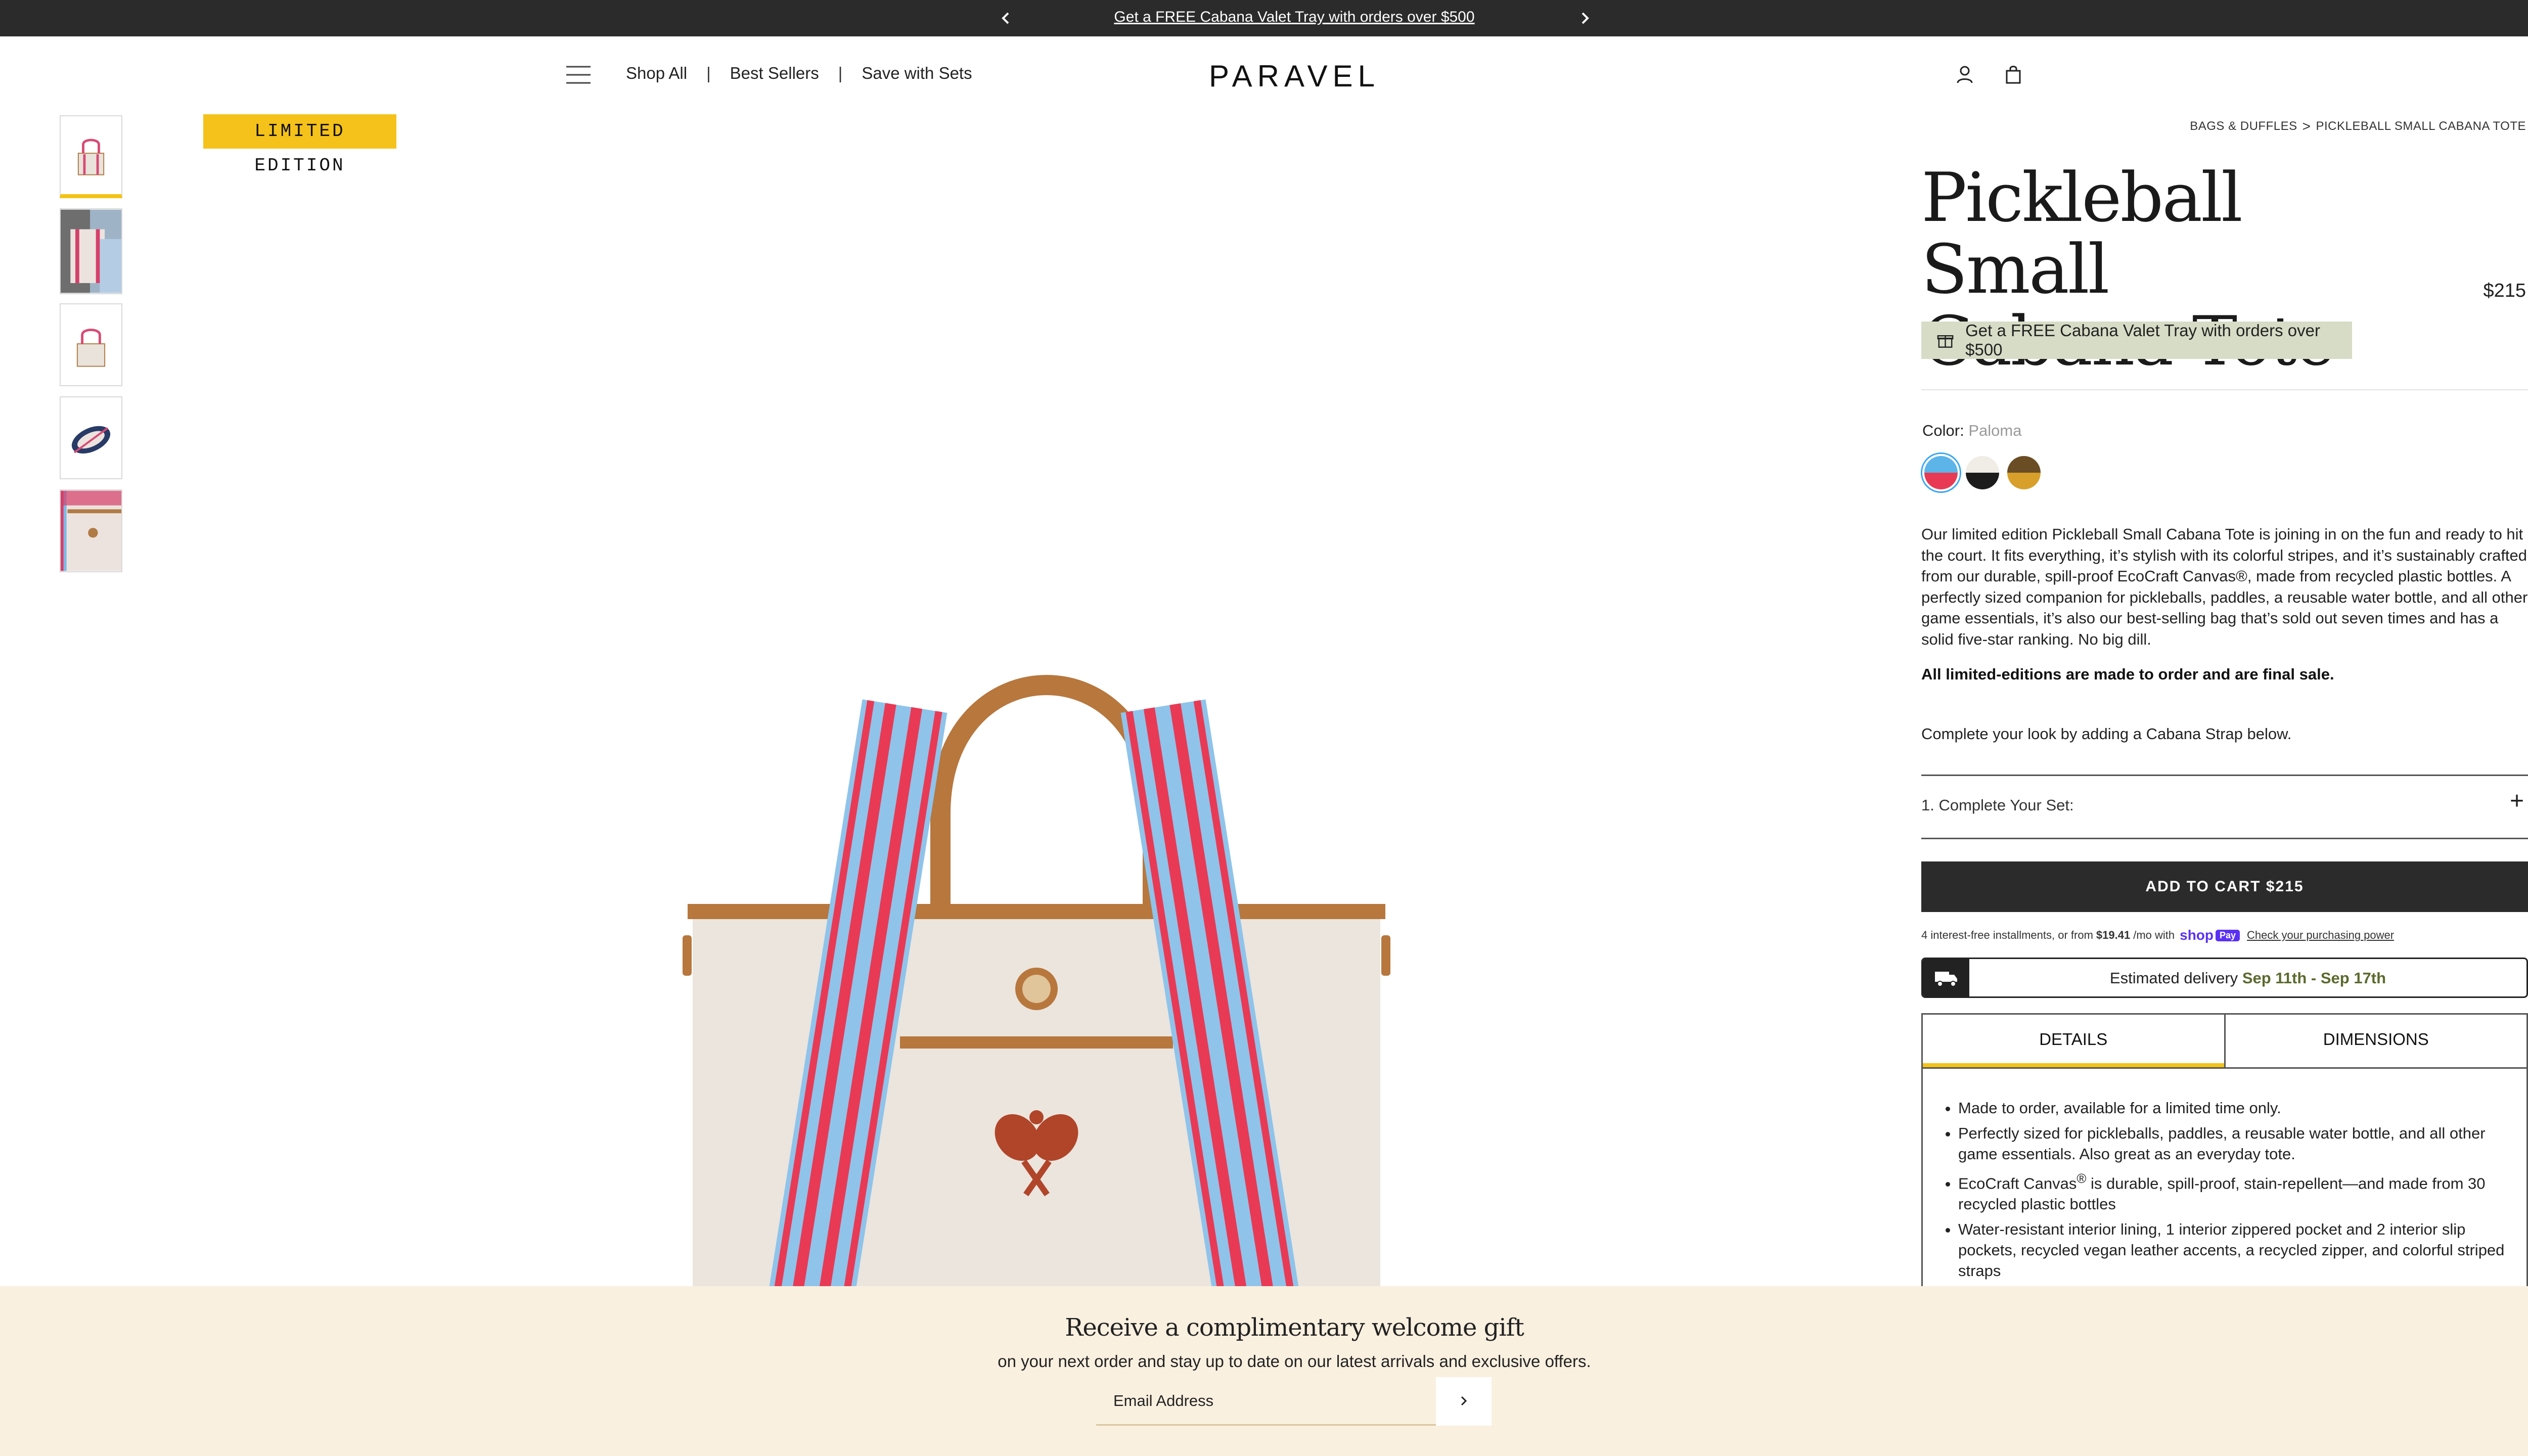 The width and height of the screenshot is (2528, 1456). Describe the element at coordinates (1965, 75) in the screenshot. I see `account-icon` at that location.